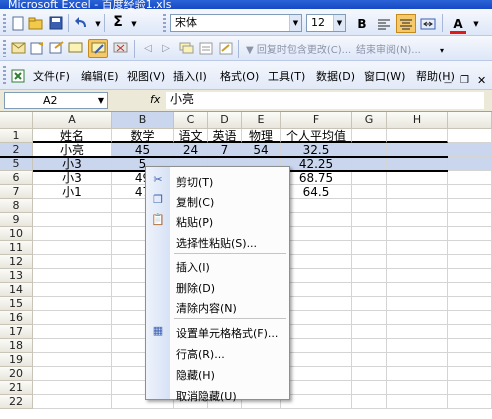  I want to click on minimize-window-icon: —, so click(448, 82).